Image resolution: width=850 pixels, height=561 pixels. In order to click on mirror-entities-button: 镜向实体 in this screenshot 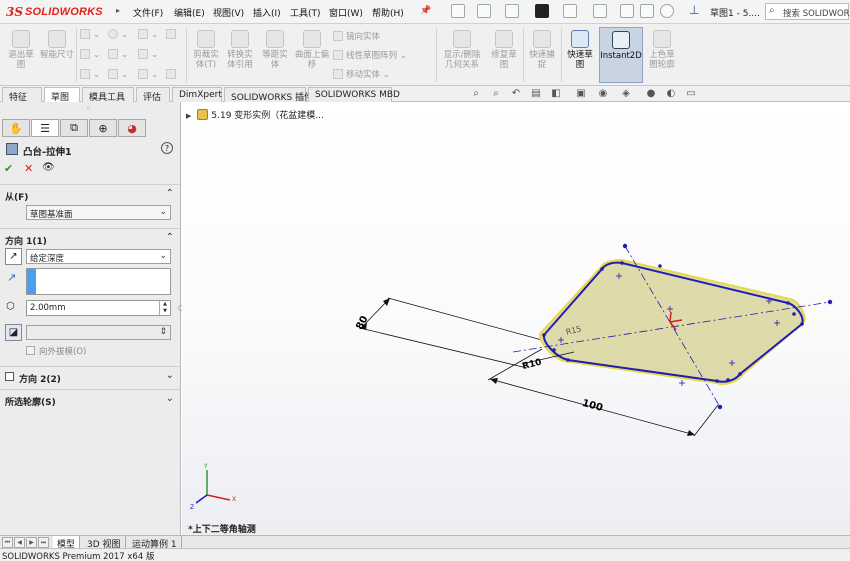, I will do `click(356, 36)`.